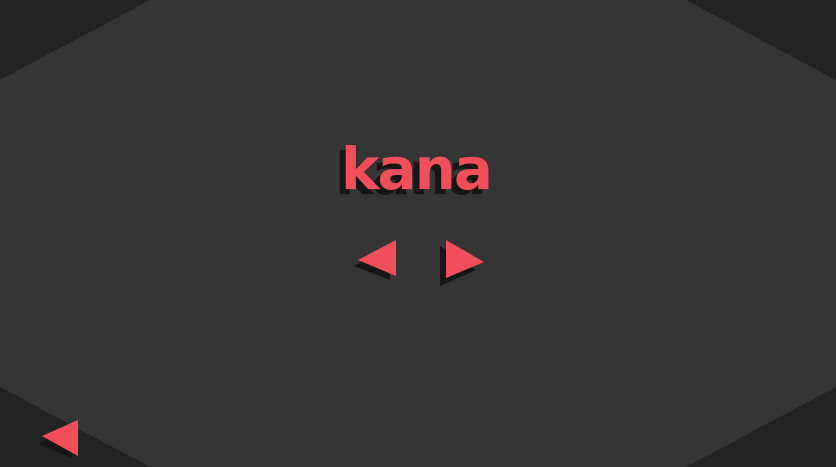 The height and width of the screenshot is (467, 836). I want to click on game-title: kana, so click(416, 169).